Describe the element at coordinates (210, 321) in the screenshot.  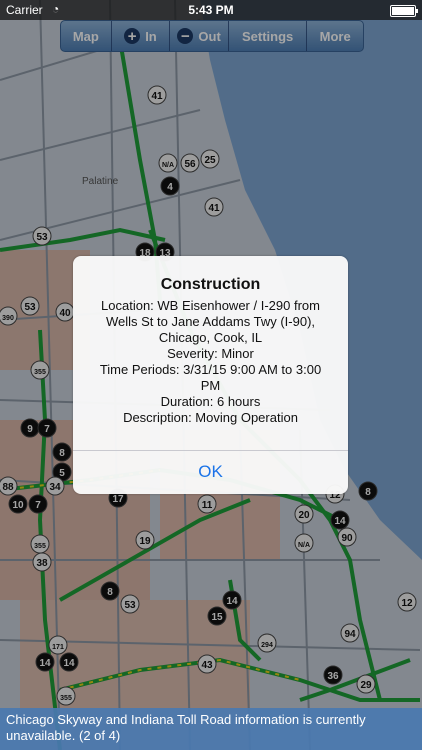
I see `alert-line: Wells St to Jane Addams Twy (I-90),` at that location.